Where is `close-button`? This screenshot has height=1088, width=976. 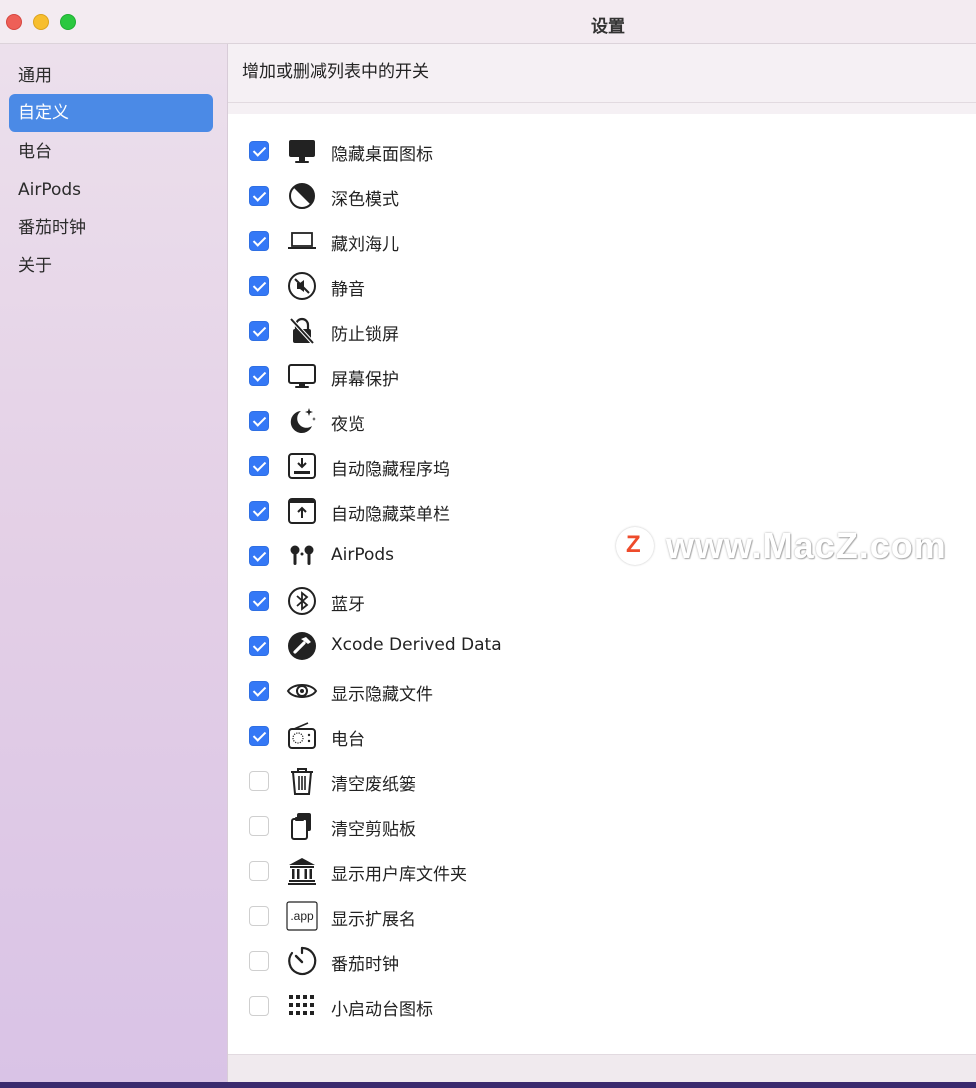
close-button is located at coordinates (14, 22).